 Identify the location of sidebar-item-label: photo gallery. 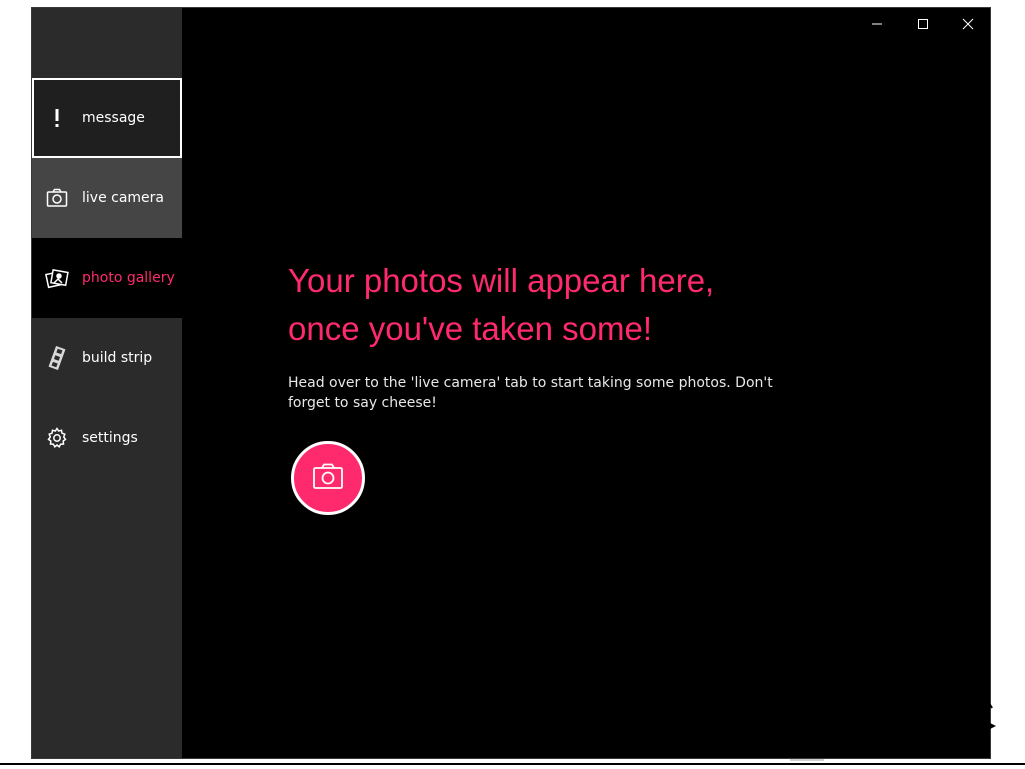
(128, 278).